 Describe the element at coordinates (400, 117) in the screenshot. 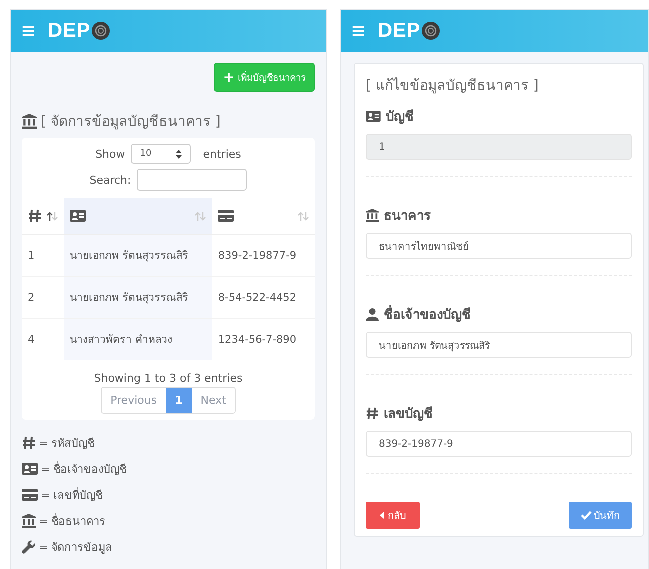

I see `field-label: บัญชี` at that location.